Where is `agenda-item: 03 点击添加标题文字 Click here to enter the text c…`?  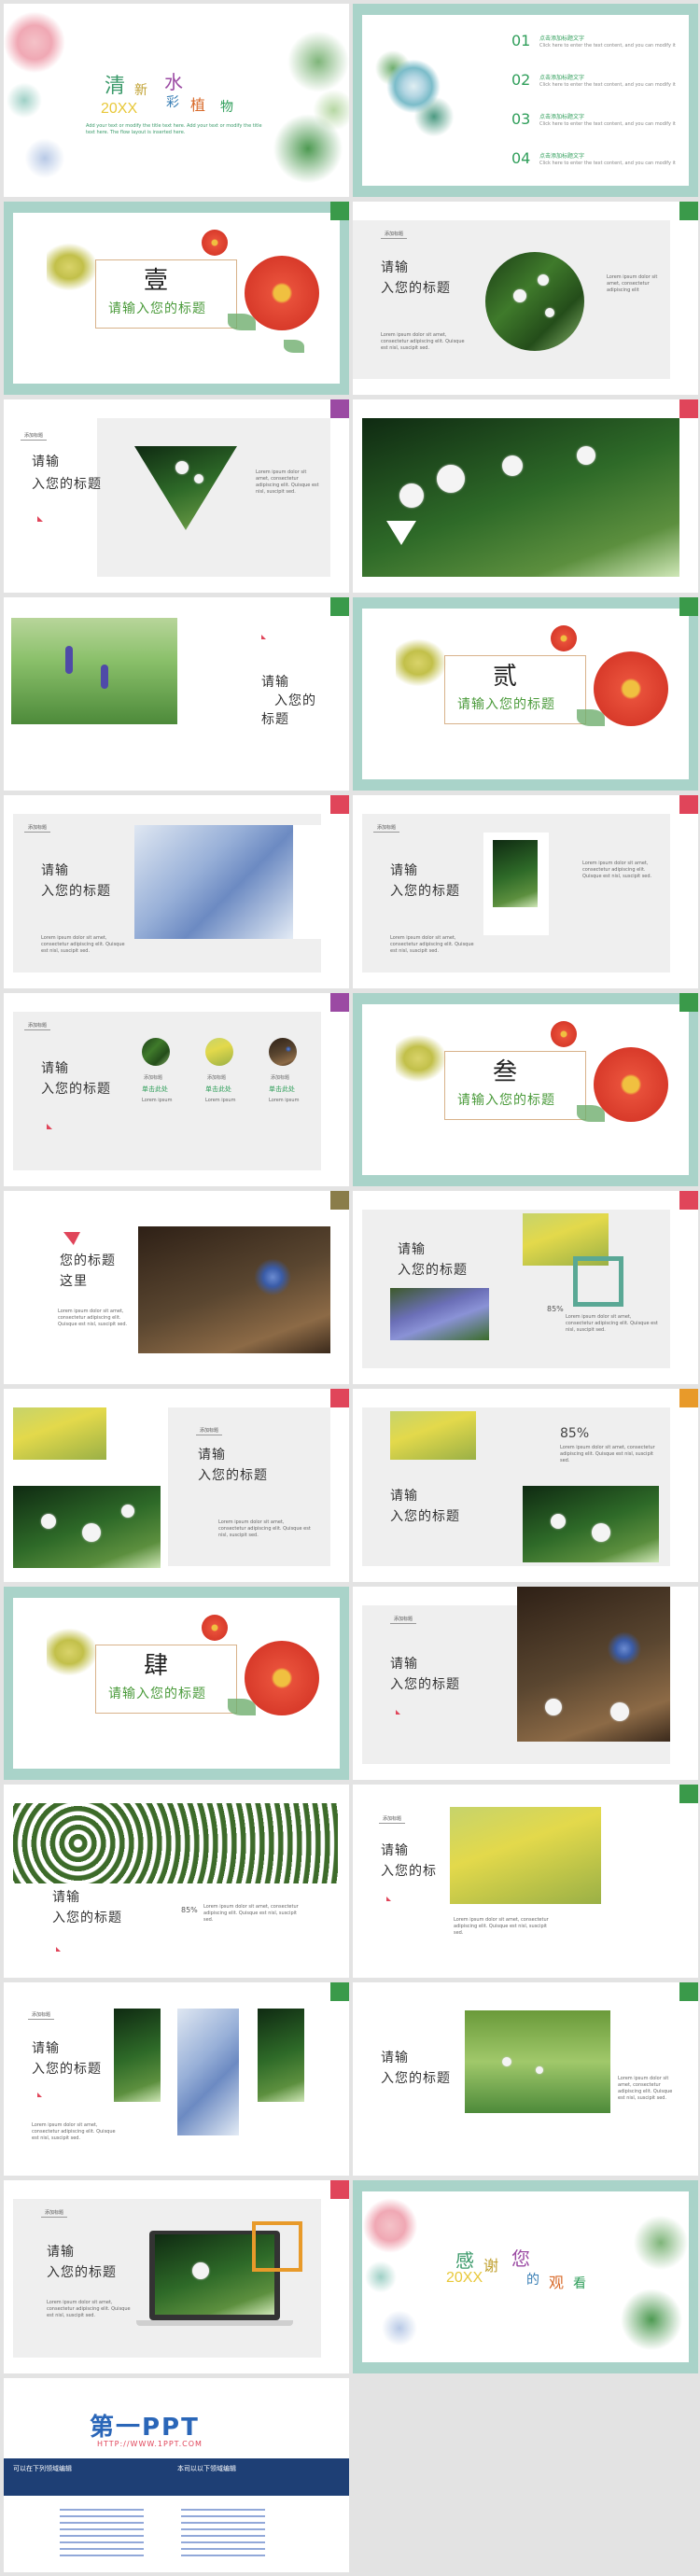 agenda-item: 03 点击添加标题文字 Click here to enter the text c… is located at coordinates (595, 127).